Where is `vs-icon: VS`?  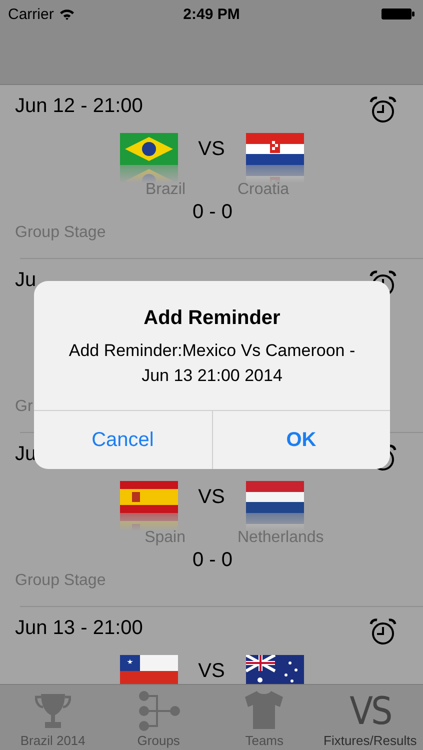
vs-icon: VS is located at coordinates (370, 711).